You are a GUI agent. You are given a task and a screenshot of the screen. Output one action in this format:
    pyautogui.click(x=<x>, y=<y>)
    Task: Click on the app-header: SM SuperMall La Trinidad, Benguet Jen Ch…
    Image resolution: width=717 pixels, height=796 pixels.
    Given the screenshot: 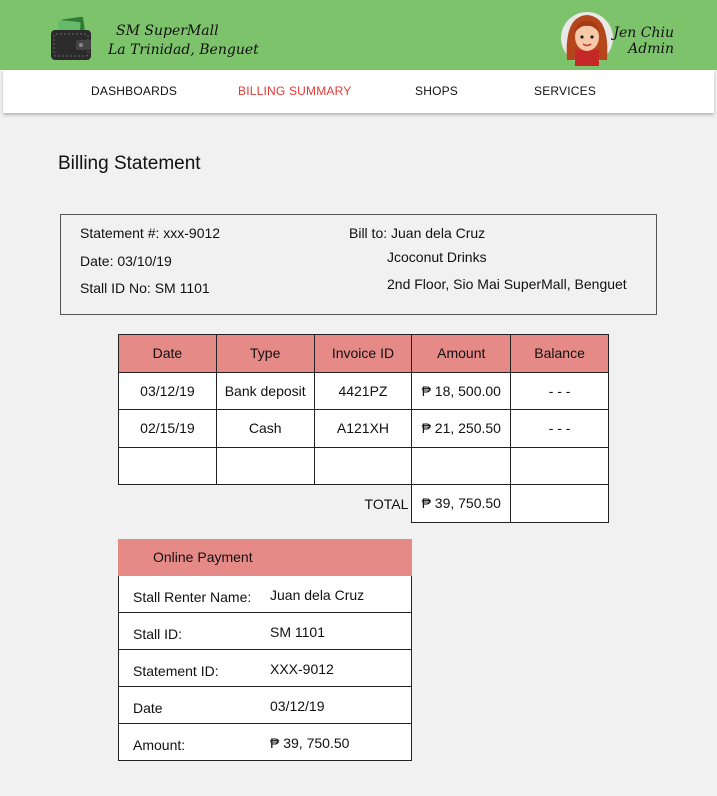 What is the action you would take?
    pyautogui.click(x=358, y=35)
    